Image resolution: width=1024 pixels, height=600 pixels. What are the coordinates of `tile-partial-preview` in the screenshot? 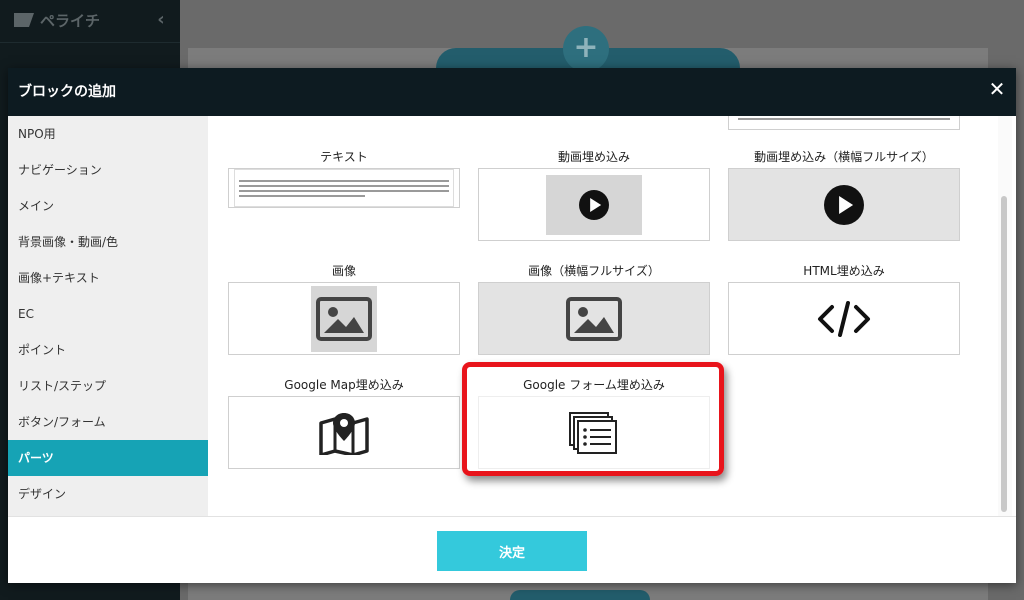 It's located at (844, 123).